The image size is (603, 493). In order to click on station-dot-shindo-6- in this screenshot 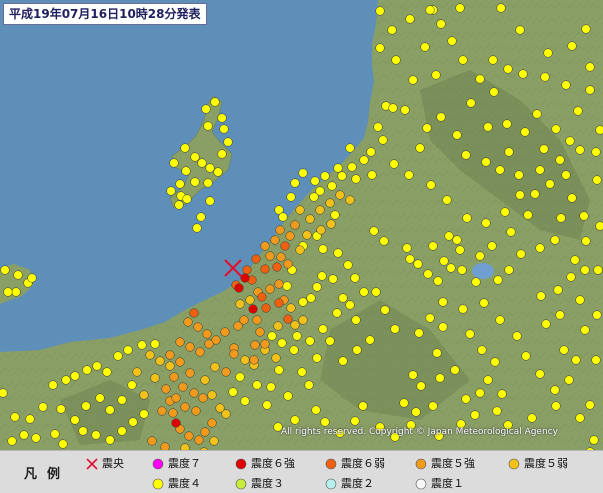, I will do `click(279, 303)`.